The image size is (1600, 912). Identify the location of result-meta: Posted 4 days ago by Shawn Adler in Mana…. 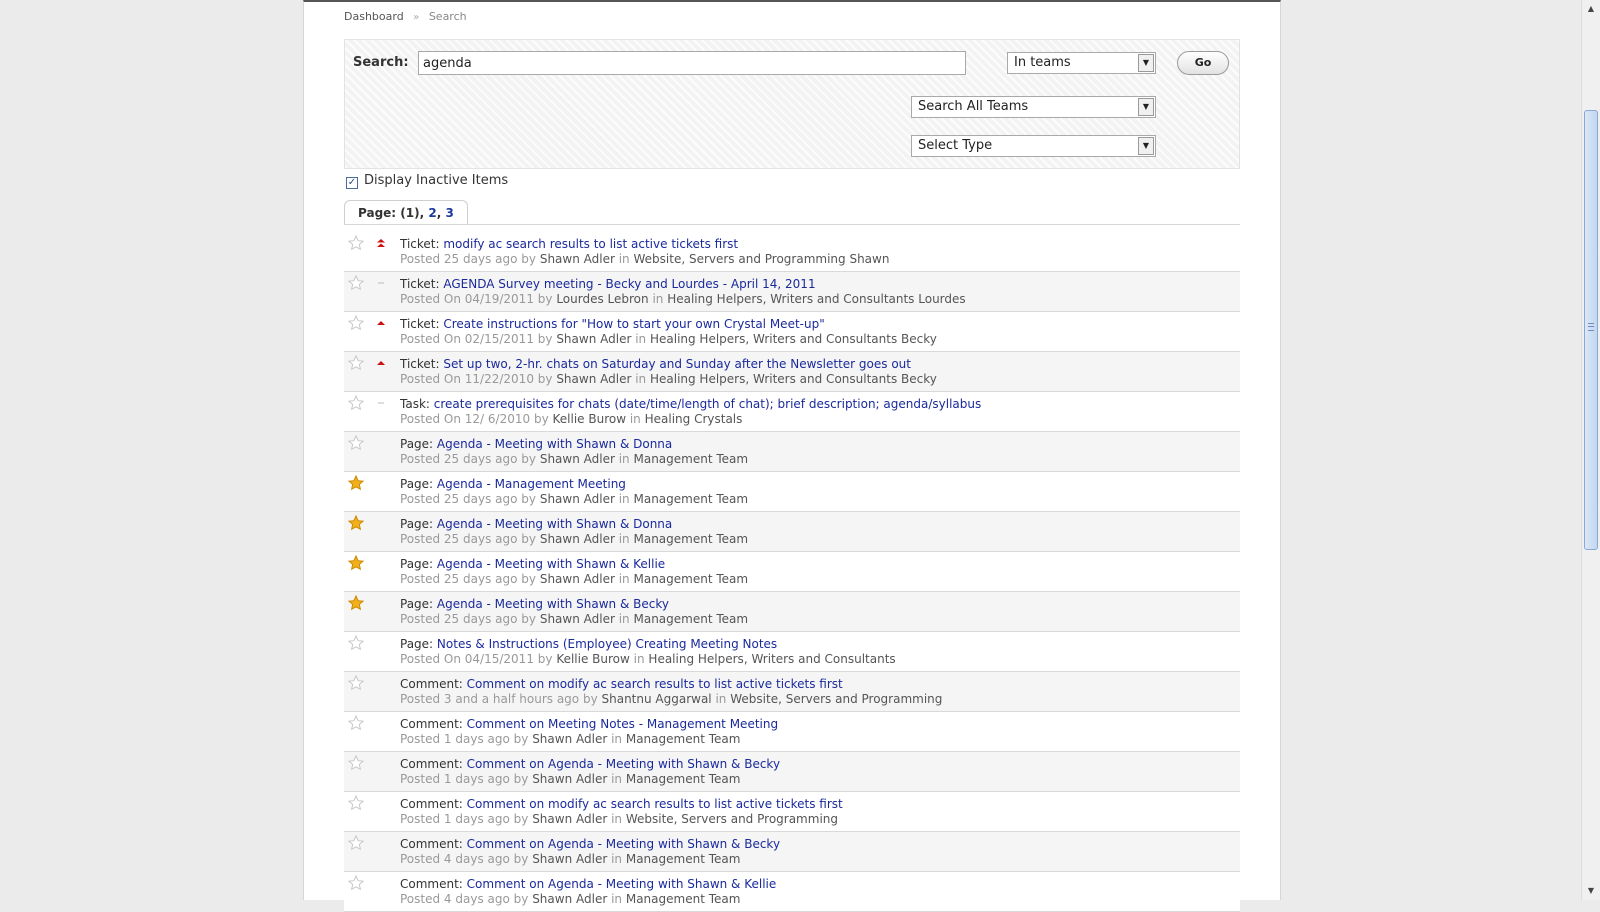
(570, 899).